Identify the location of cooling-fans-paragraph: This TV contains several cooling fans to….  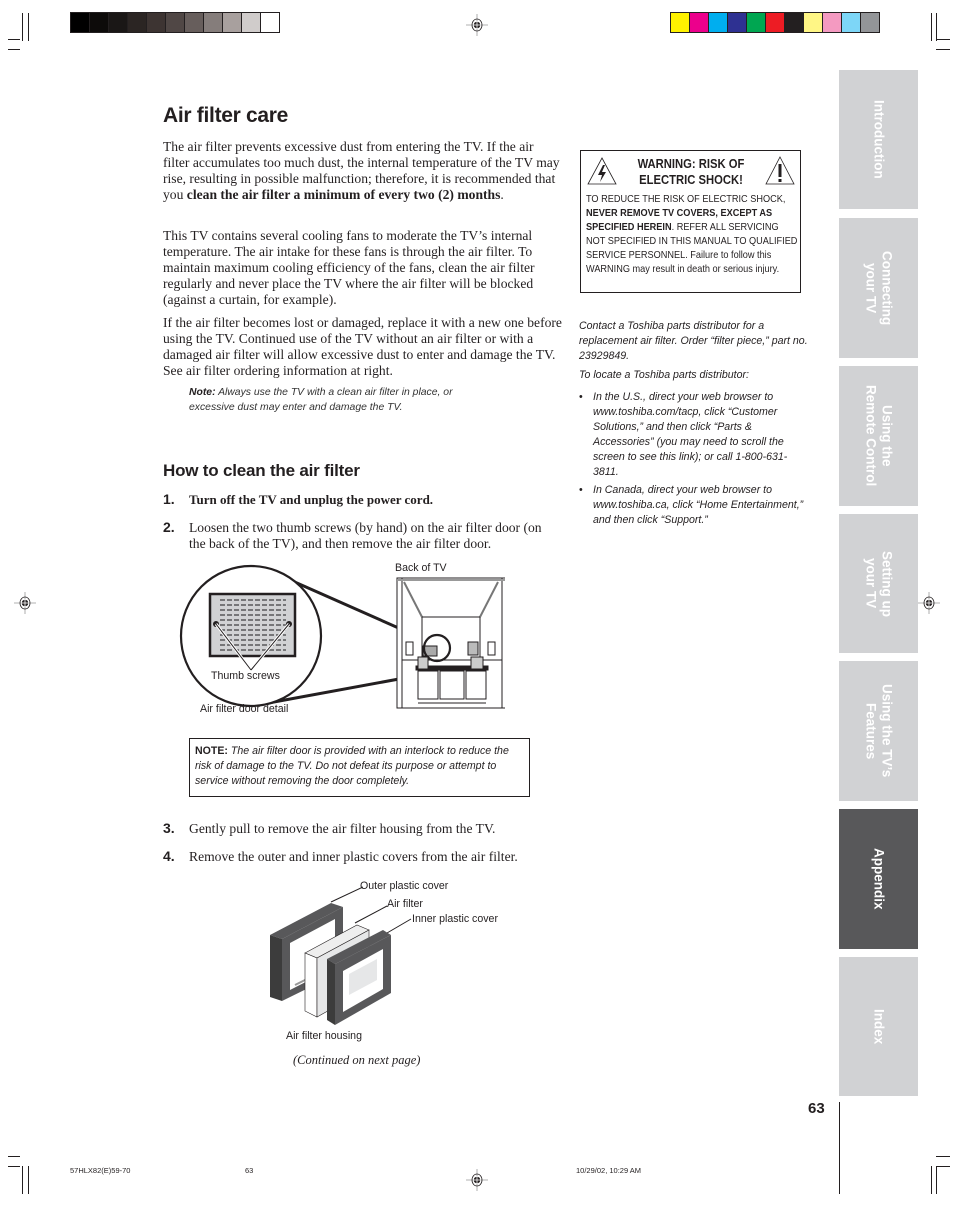
(349, 267).